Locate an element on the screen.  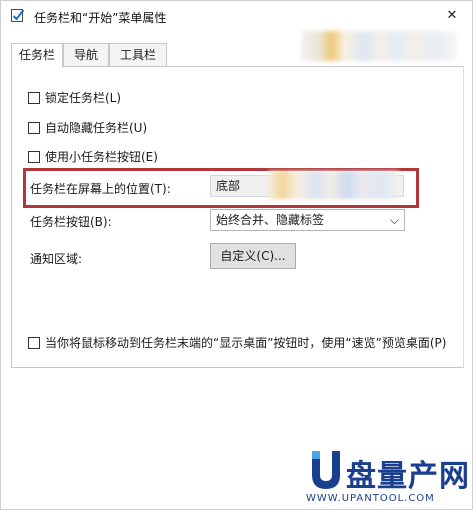
close-button: ✕ is located at coordinates (452, 15).